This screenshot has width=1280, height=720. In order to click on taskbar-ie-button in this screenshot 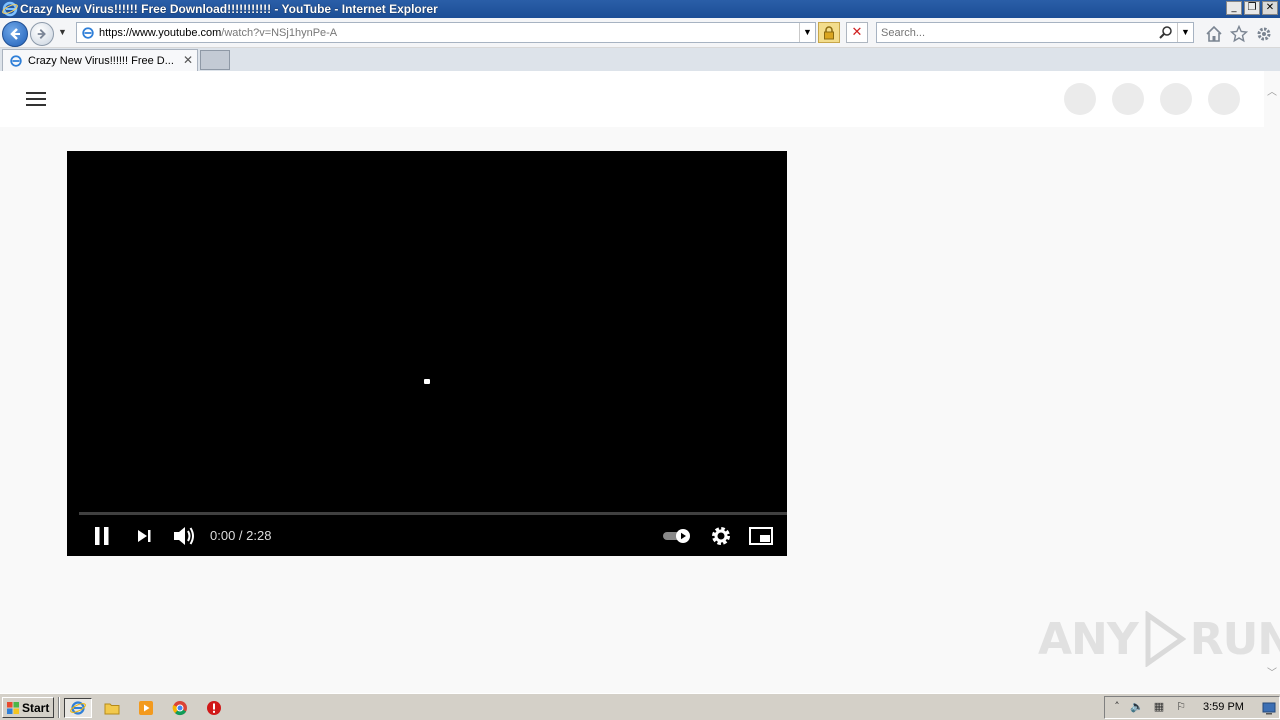, I will do `click(78, 708)`.